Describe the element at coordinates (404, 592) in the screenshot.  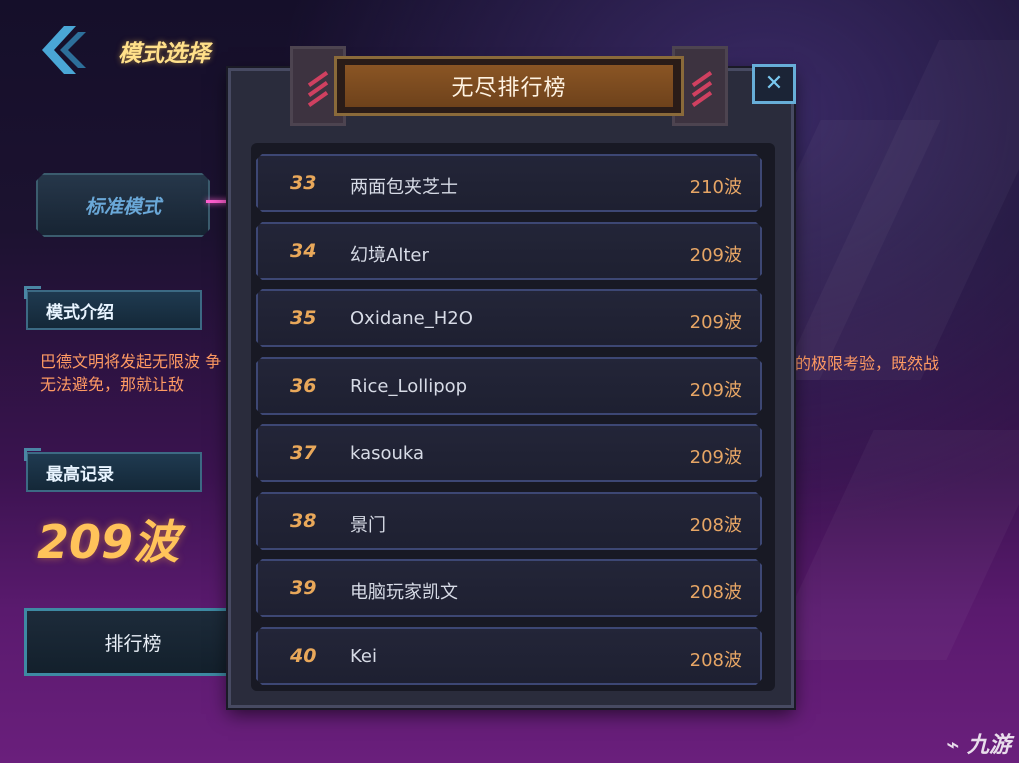
I see `row-player-name: 电脑玩家凯文` at that location.